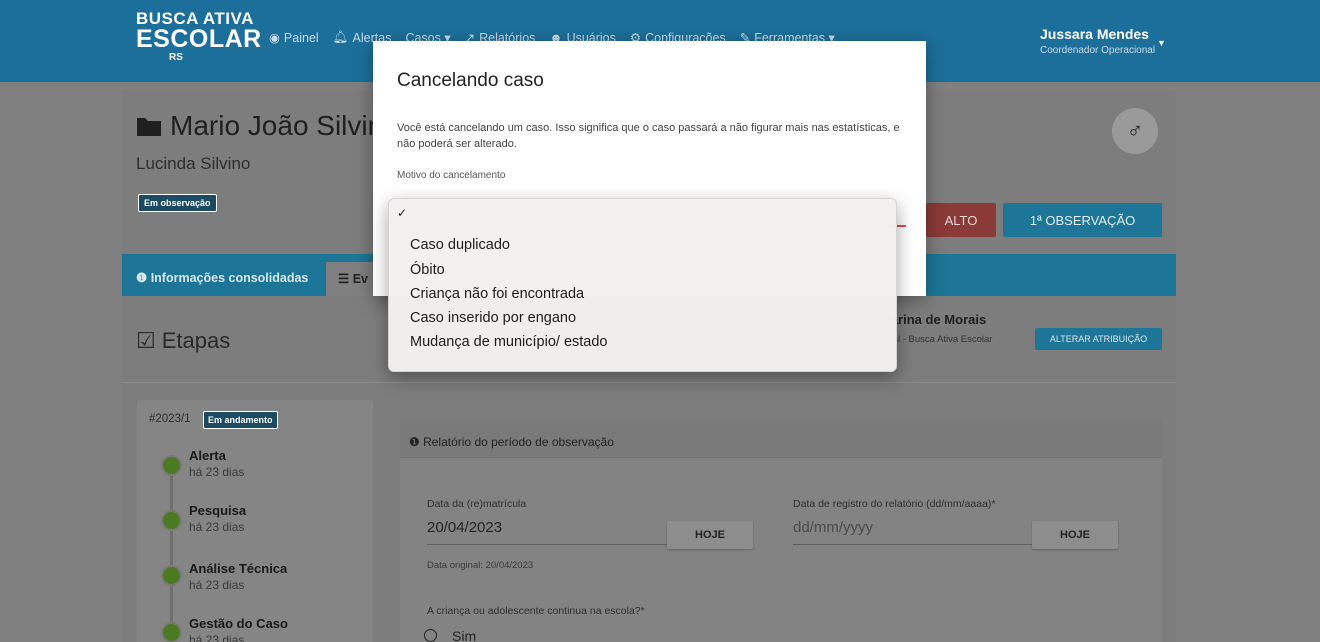 The width and height of the screenshot is (1320, 642). I want to click on step-title: Gestão do Caso, so click(238, 623).